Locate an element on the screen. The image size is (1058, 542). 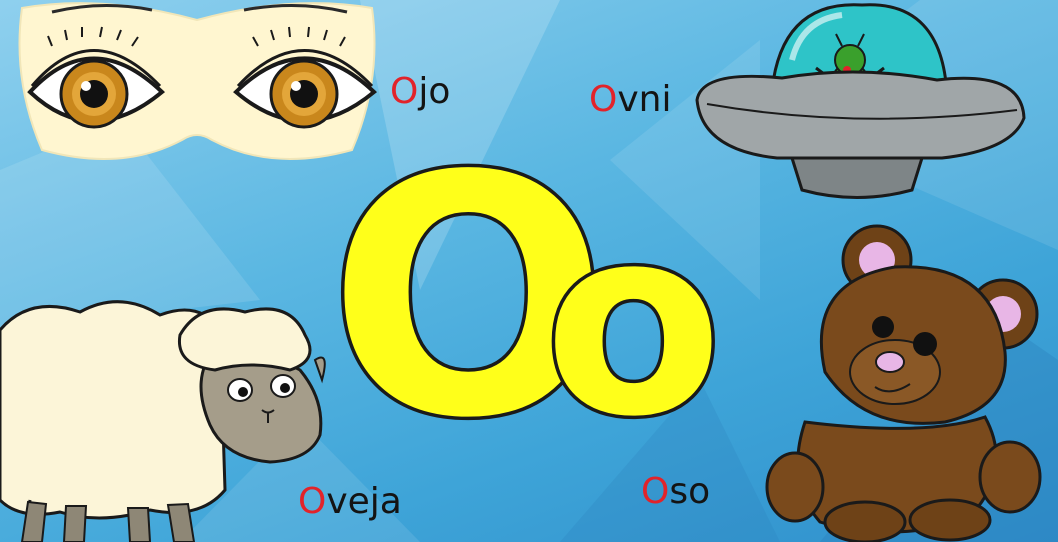
sheep-illustration is located at coordinates (163, 421).